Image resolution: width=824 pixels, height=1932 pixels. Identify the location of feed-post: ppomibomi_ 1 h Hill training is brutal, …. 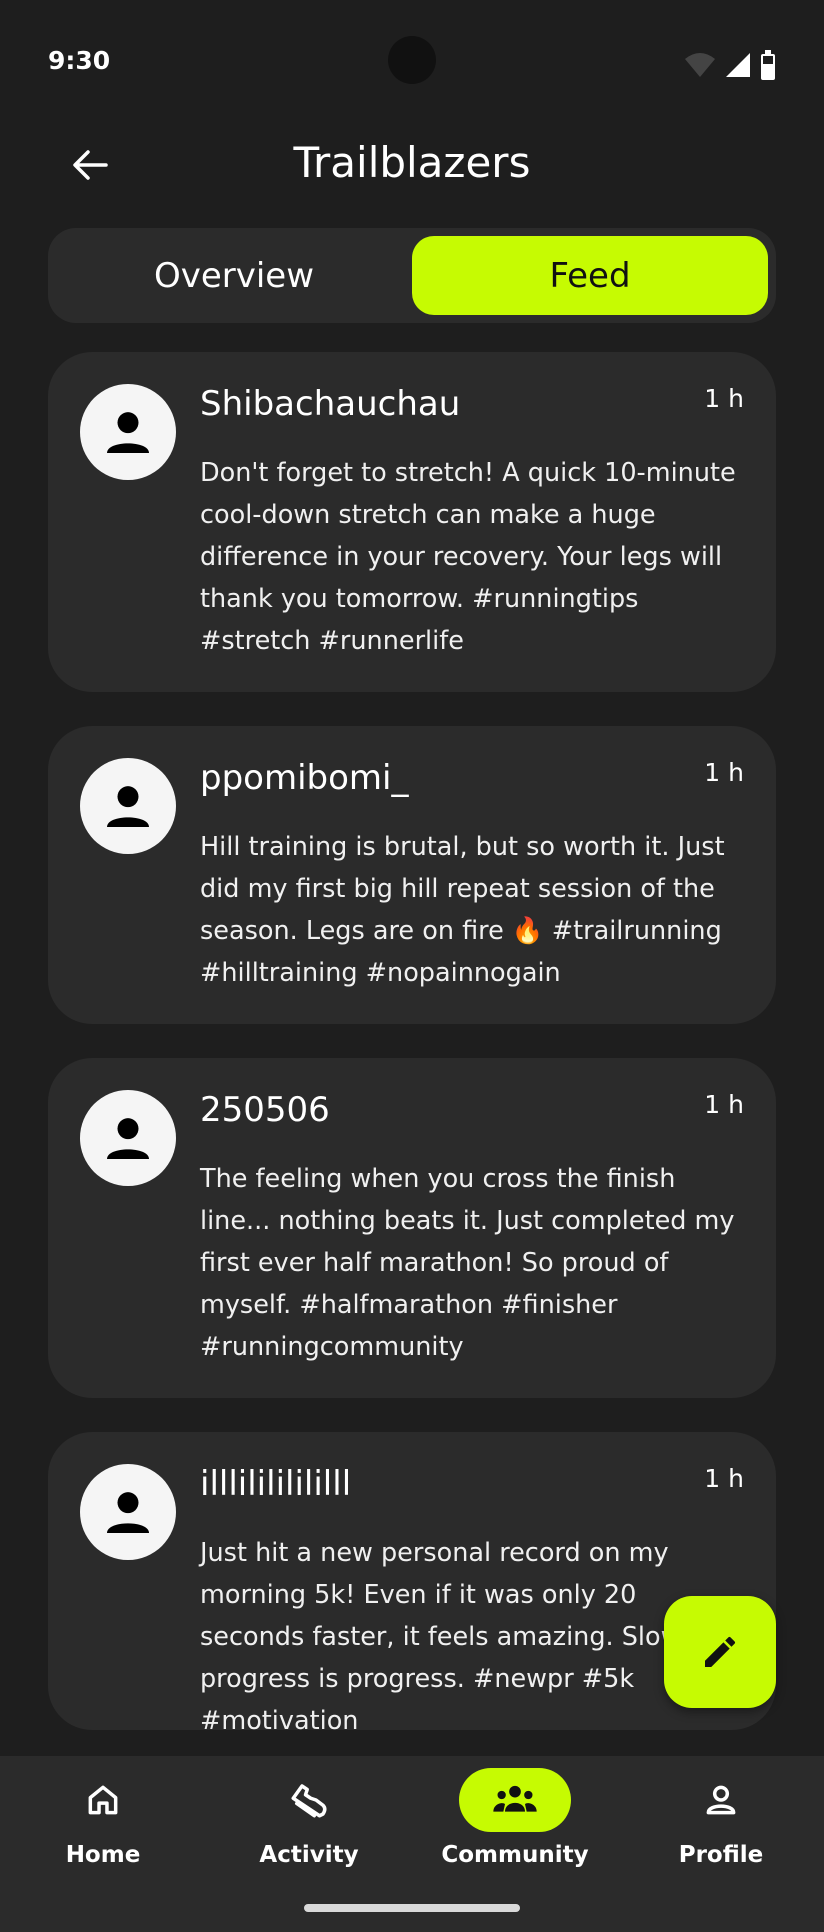
(412, 875).